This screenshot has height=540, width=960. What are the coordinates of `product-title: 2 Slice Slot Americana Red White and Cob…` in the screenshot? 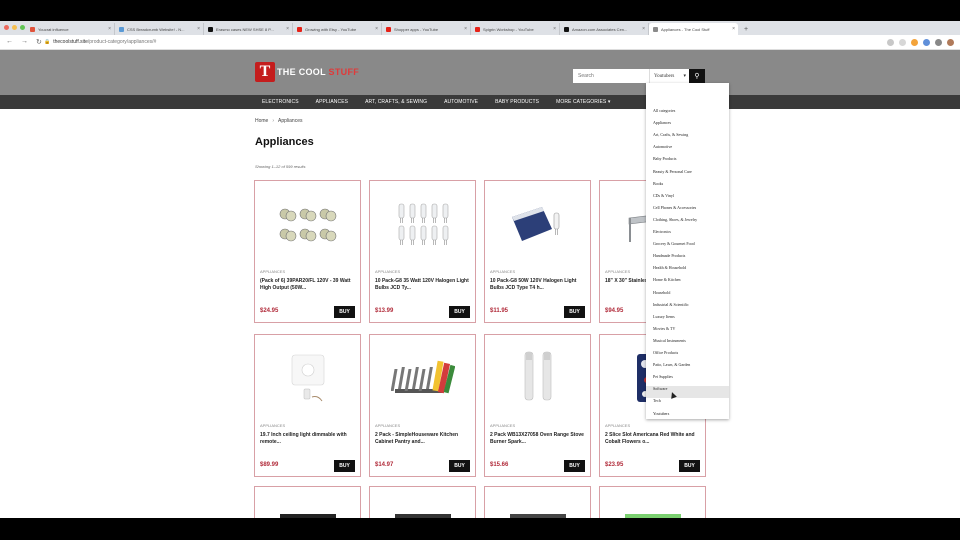 It's located at (653, 439).